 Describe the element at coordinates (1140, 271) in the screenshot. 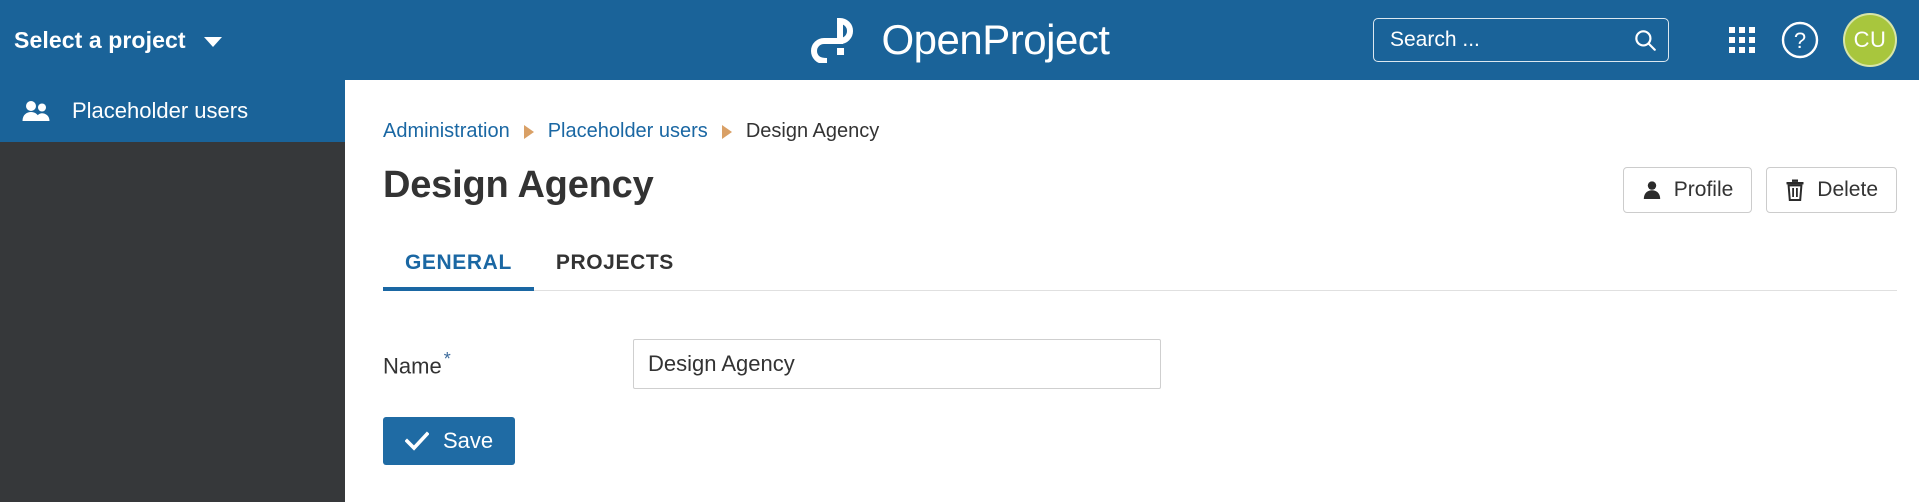

I see `tab-bar: GENERAL PROJECTS` at that location.